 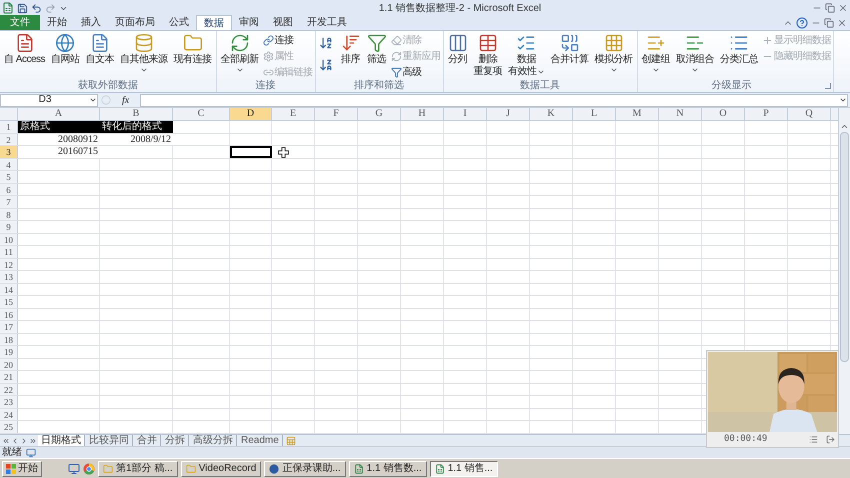 I want to click on ribbon-tab: 开发工具, so click(x=327, y=22).